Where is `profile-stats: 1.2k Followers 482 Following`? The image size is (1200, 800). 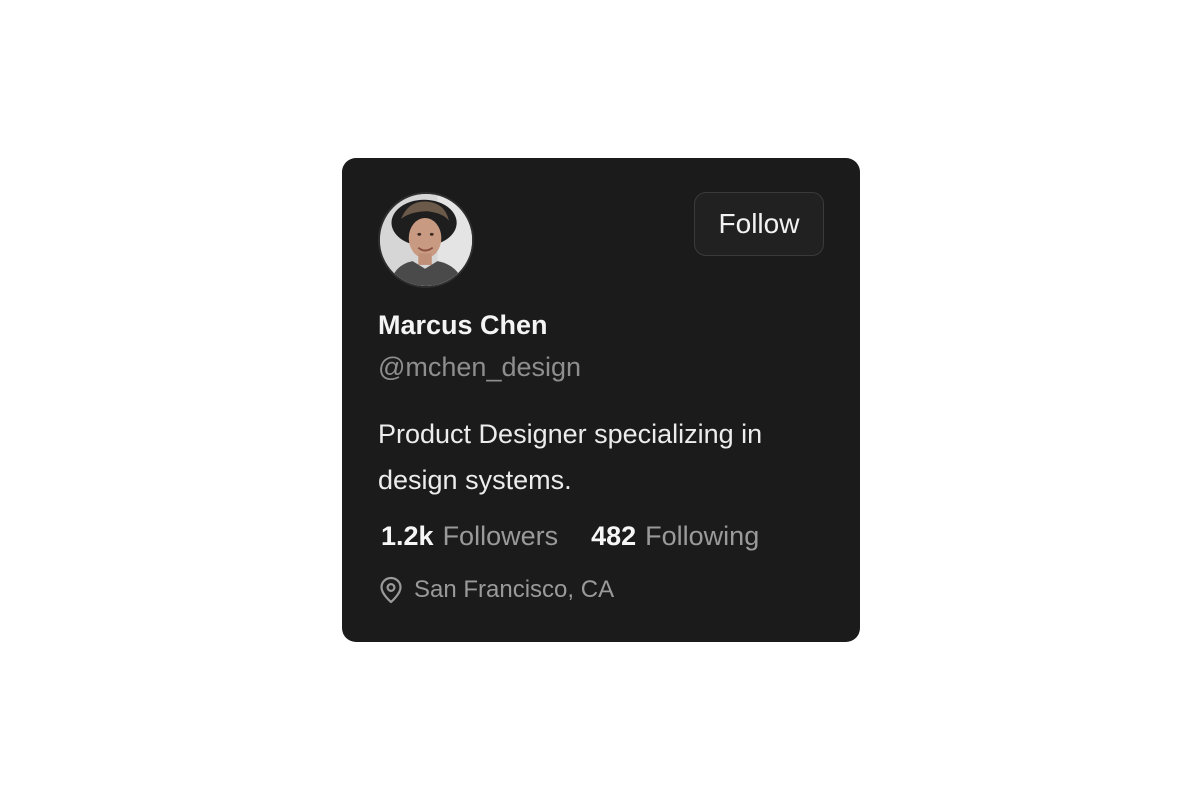 profile-stats: 1.2k Followers 482 Following is located at coordinates (601, 536).